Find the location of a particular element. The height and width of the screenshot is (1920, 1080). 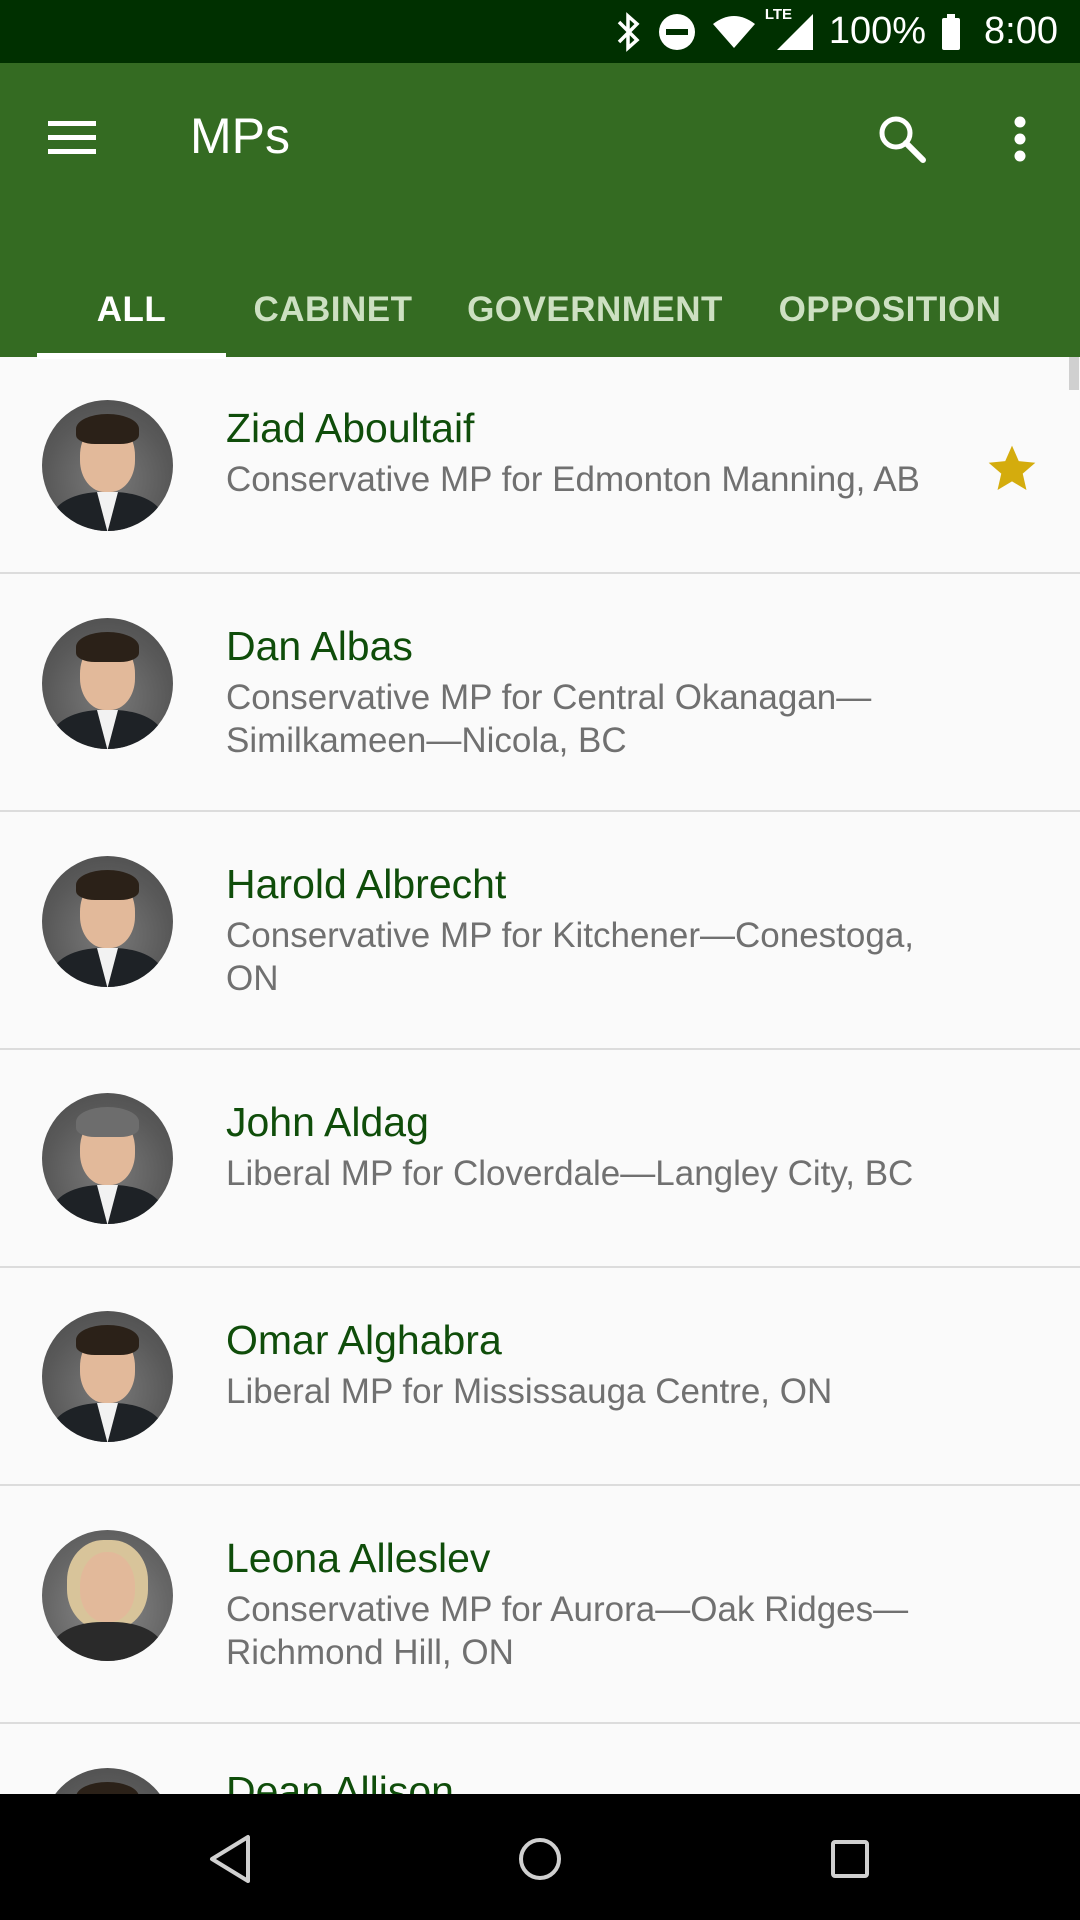

recents-button is located at coordinates (850, 1859).